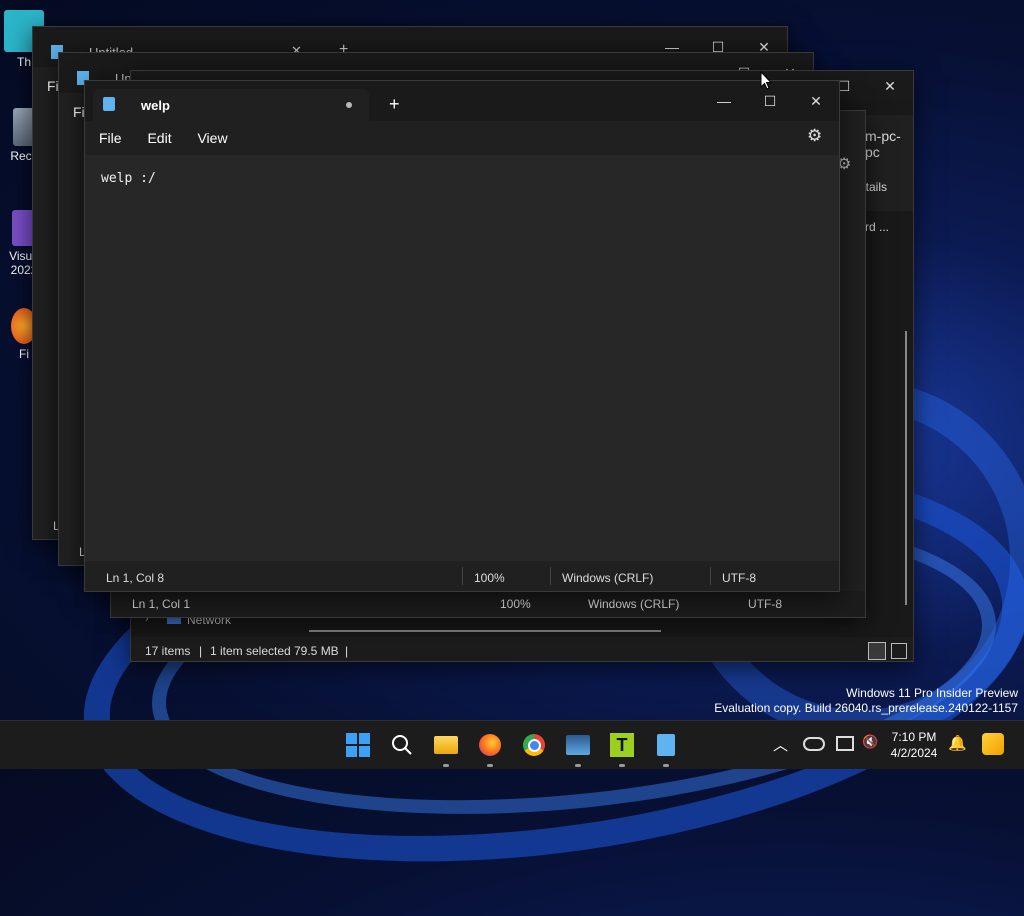 Image resolution: width=1024 pixels, height=916 pixels. I want to click on volume-muted-icon: 🔇, so click(870, 742).